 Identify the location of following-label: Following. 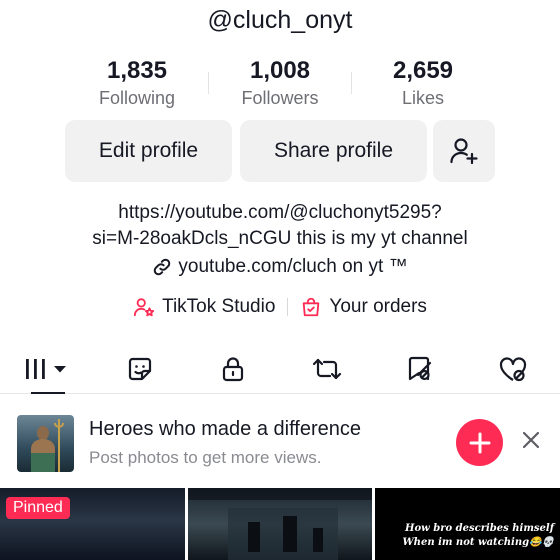
(137, 98).